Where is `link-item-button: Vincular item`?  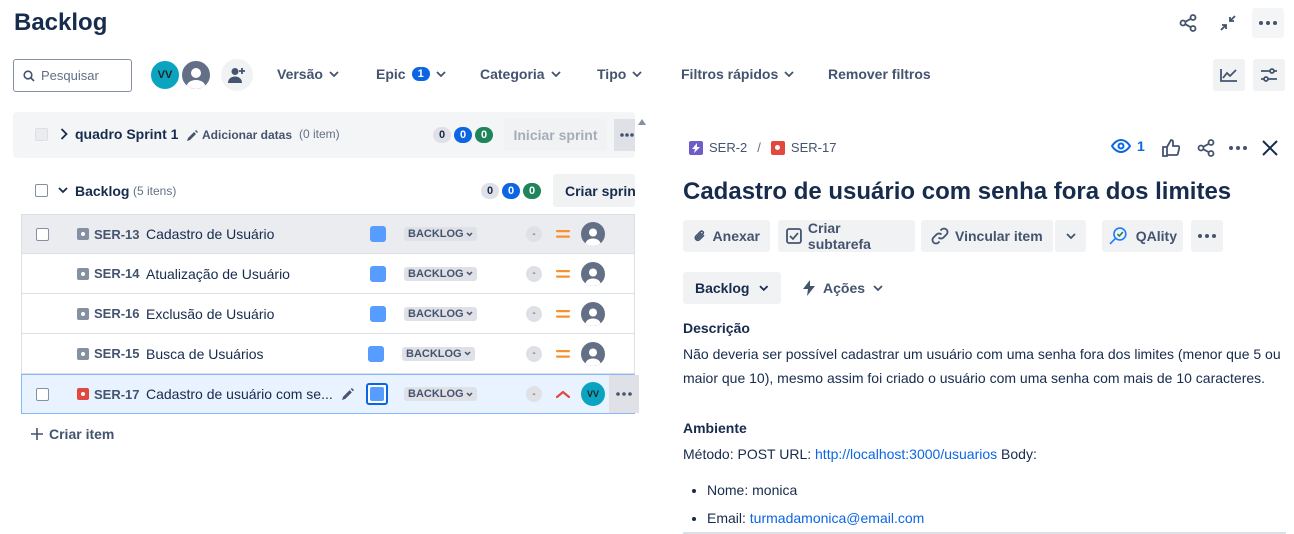
link-item-button: Vincular item is located at coordinates (987, 236).